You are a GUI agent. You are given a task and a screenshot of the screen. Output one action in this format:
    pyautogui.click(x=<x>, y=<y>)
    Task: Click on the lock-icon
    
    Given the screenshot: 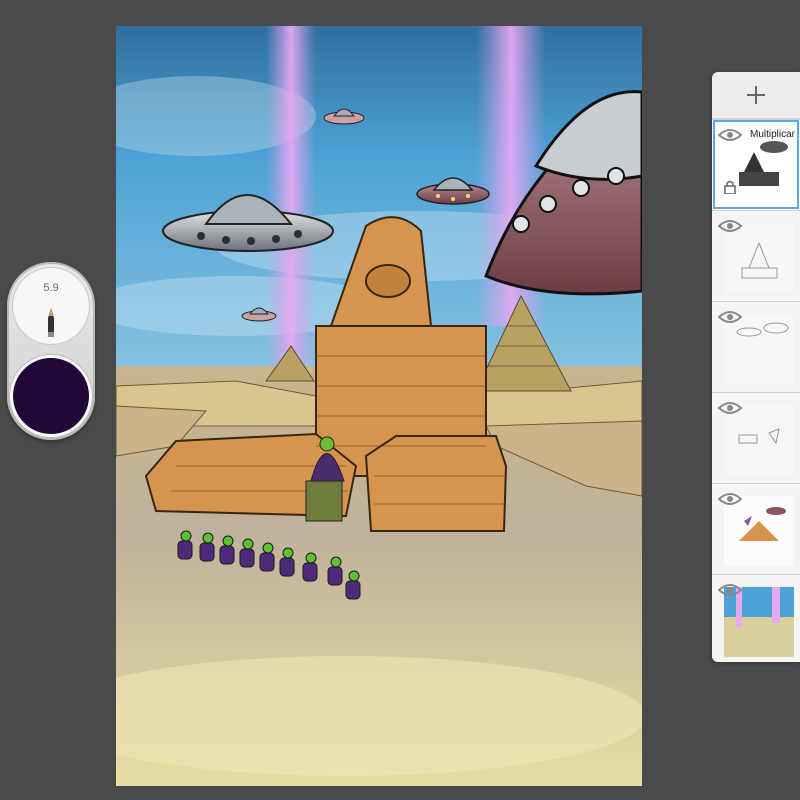 What is the action you would take?
    pyautogui.click(x=730, y=187)
    